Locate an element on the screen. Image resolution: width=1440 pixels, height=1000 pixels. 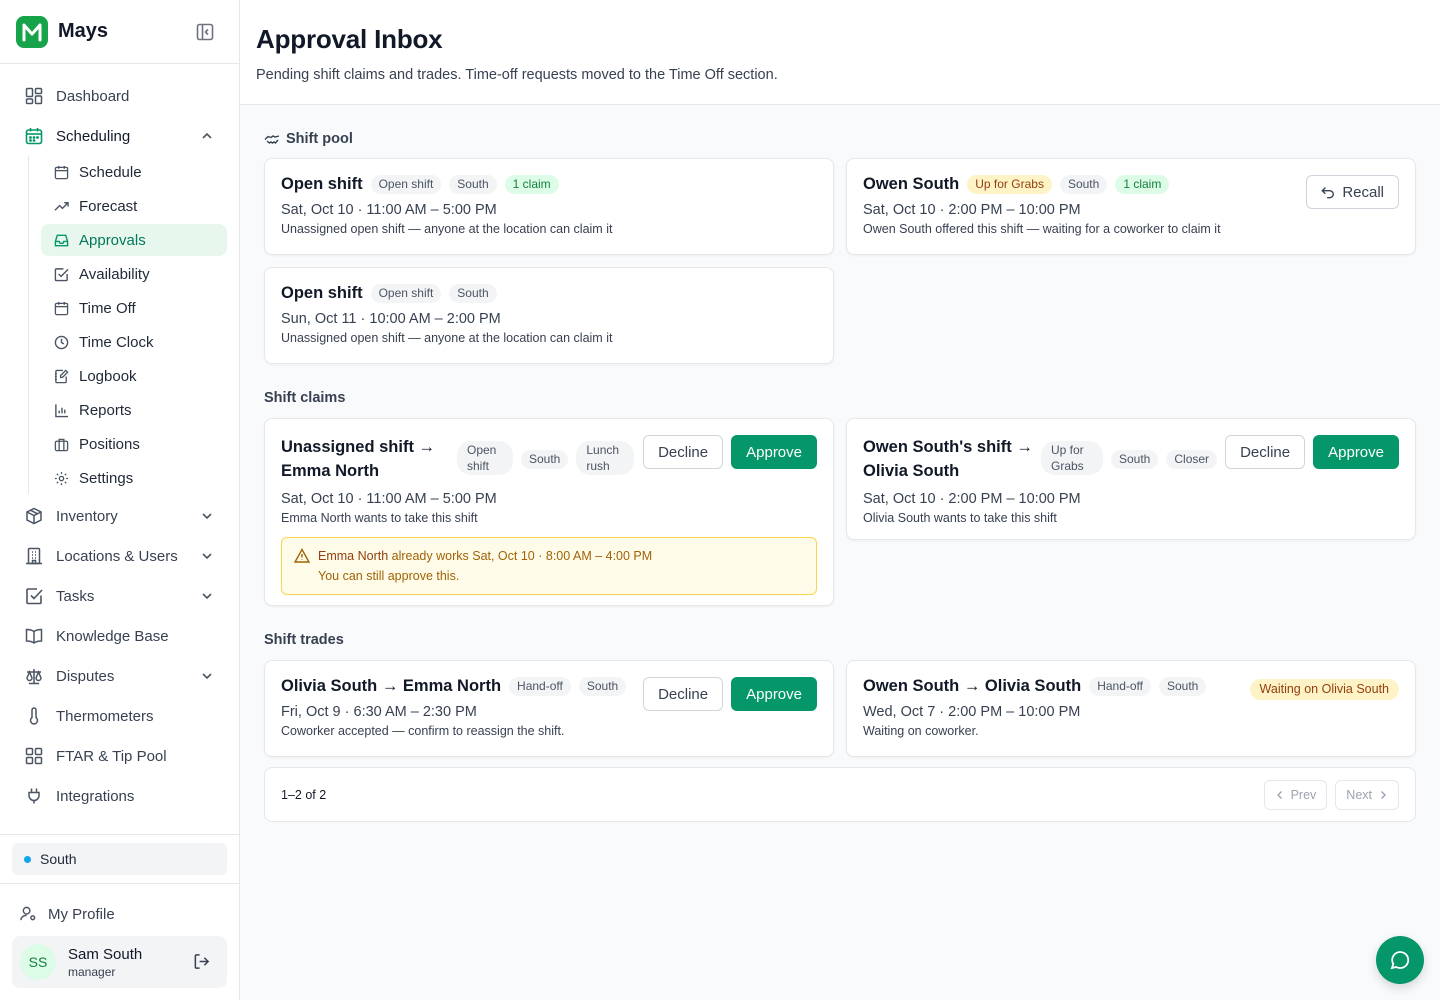
sidebar-item-disputes: Disputes is located at coordinates (119, 676).